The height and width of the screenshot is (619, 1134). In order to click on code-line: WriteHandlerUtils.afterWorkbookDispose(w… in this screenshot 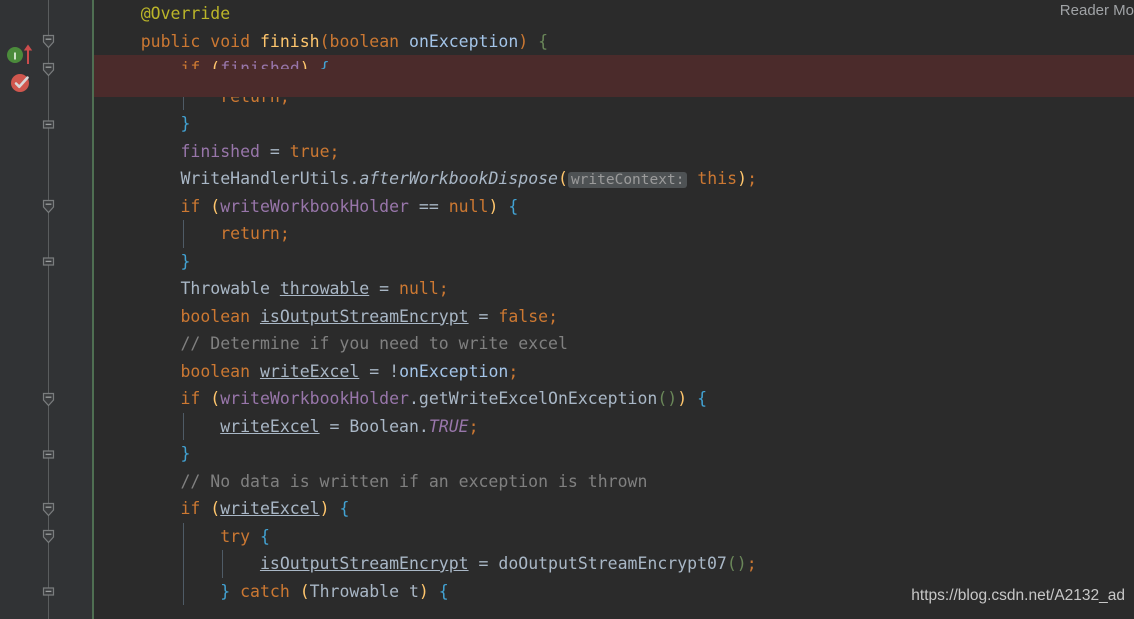, I will do `click(613, 179)`.